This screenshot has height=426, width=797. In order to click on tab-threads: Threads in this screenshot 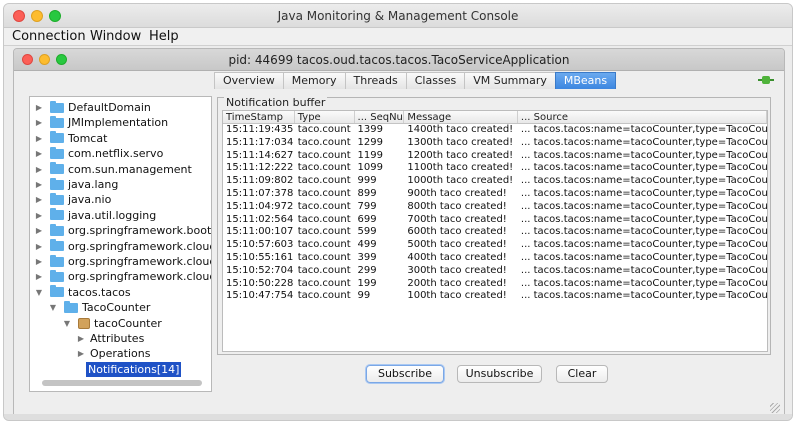, I will do `click(375, 80)`.